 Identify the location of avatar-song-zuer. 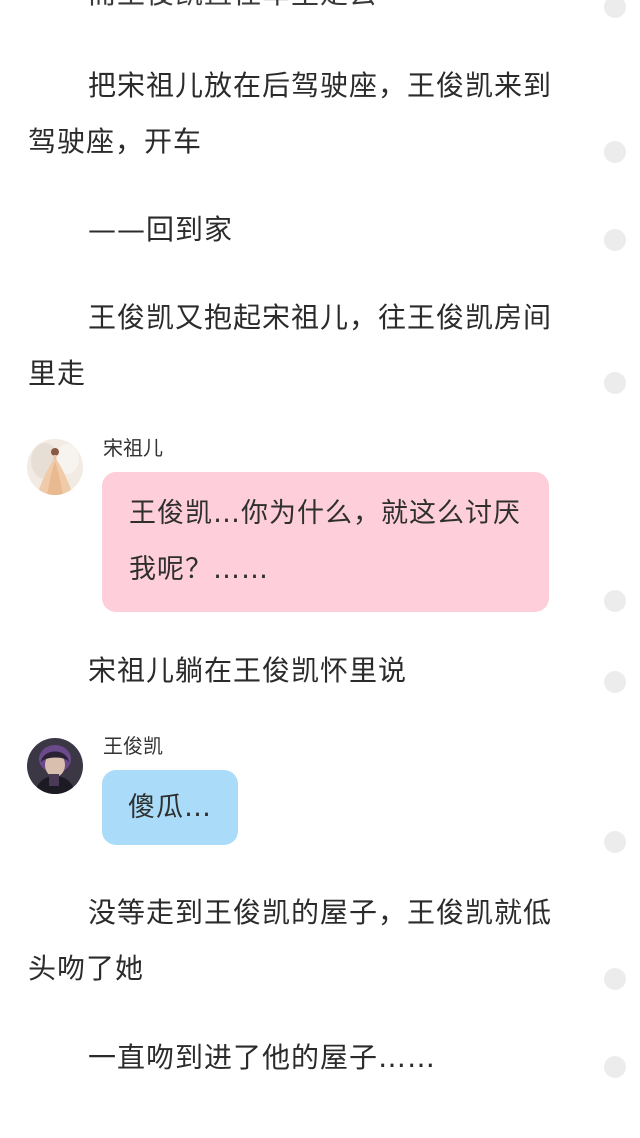
(55, 467).